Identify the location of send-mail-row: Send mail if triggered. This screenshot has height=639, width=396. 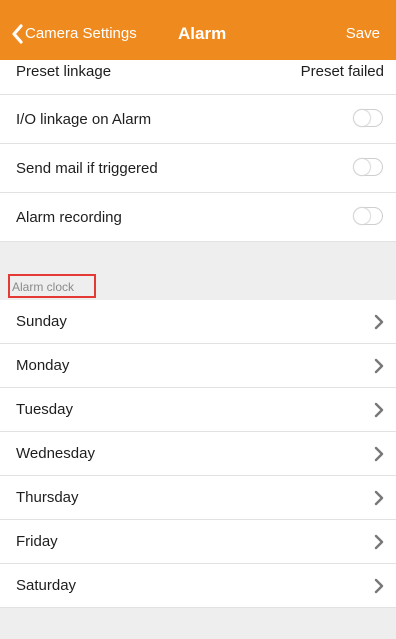
(198, 168).